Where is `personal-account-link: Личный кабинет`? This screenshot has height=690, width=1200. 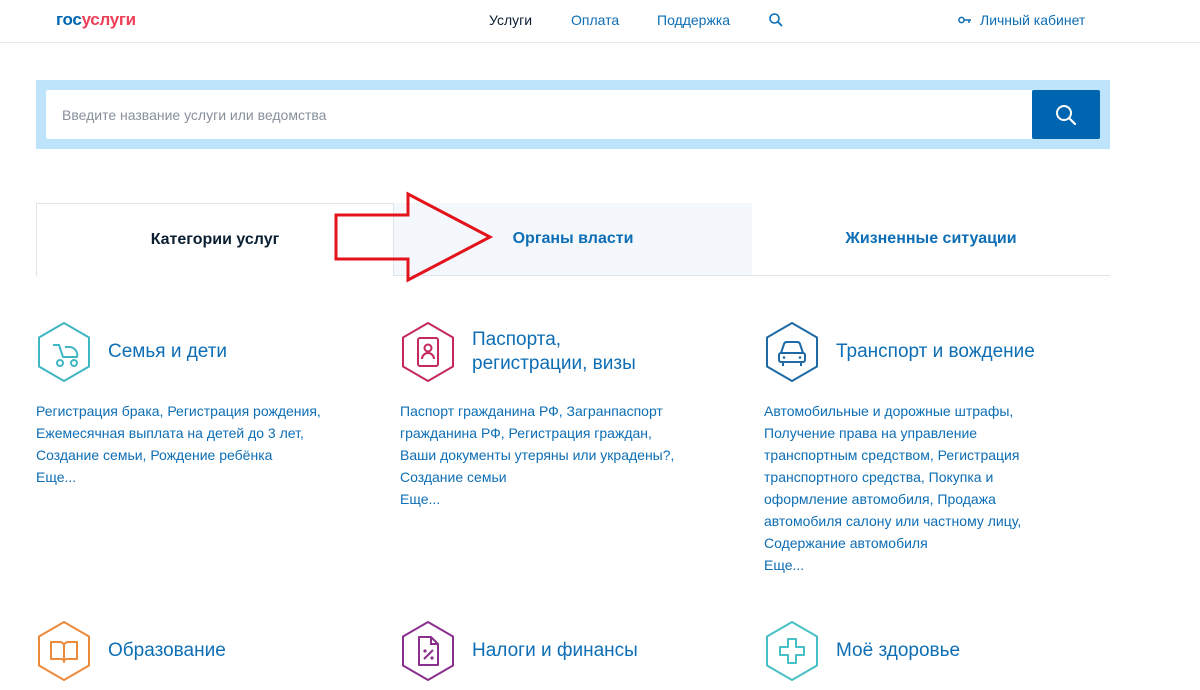 personal-account-link: Личный кабинет is located at coordinates (1021, 20).